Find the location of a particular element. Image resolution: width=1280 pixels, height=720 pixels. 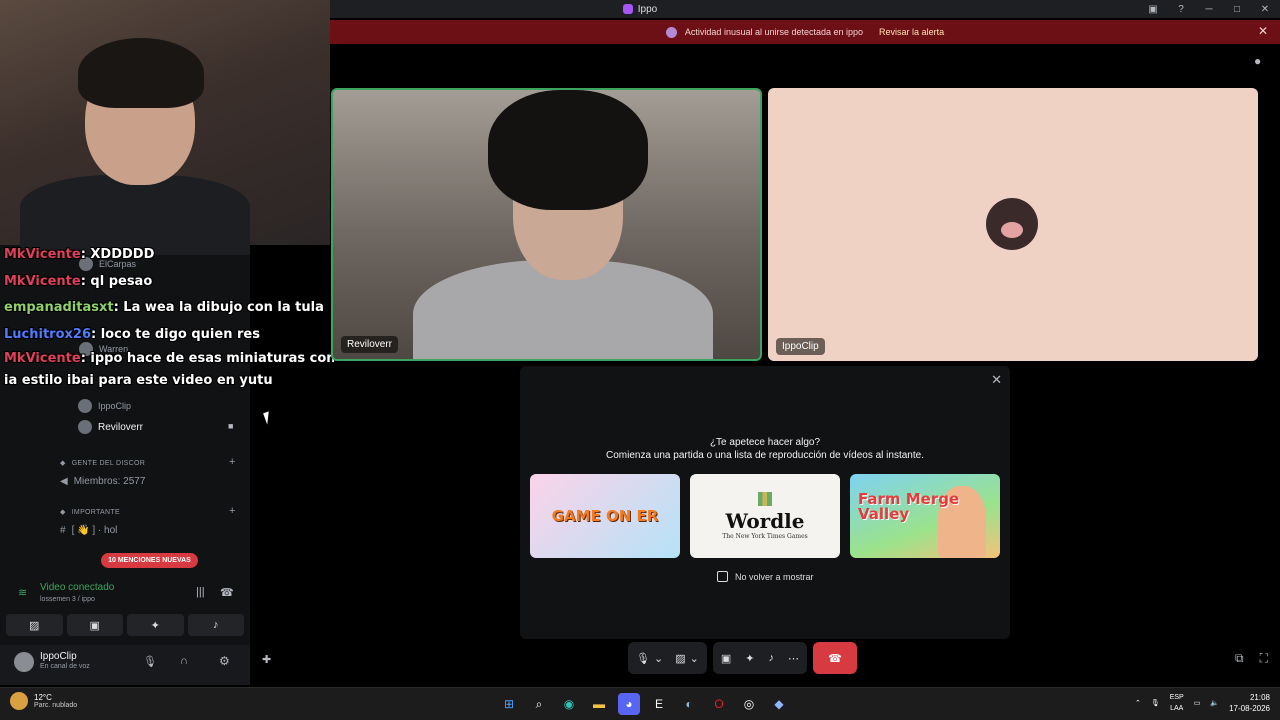

activity-card-wordle: Wordle The New York Times Games is located at coordinates (765, 516).